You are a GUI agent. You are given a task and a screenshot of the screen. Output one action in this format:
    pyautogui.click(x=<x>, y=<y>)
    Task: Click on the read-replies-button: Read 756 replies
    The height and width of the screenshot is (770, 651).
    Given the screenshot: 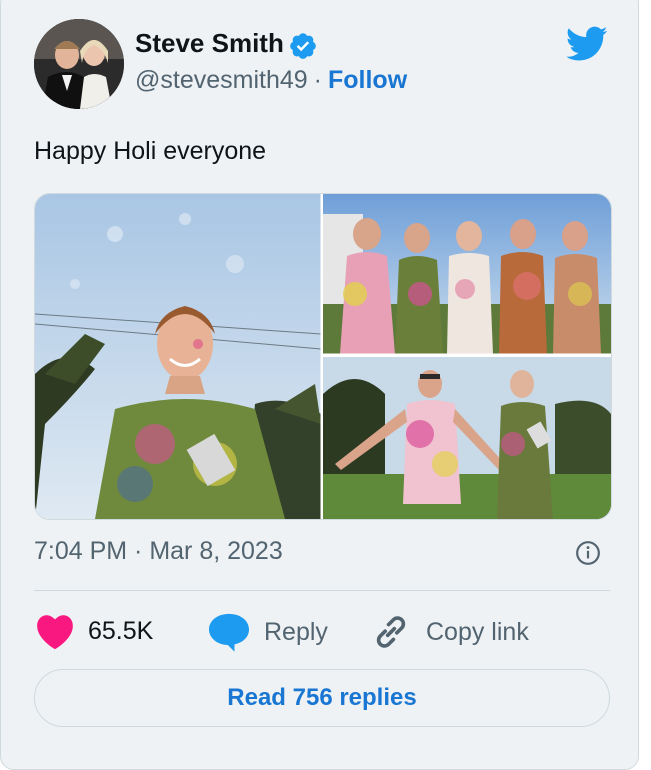 What is the action you would take?
    pyautogui.click(x=322, y=698)
    